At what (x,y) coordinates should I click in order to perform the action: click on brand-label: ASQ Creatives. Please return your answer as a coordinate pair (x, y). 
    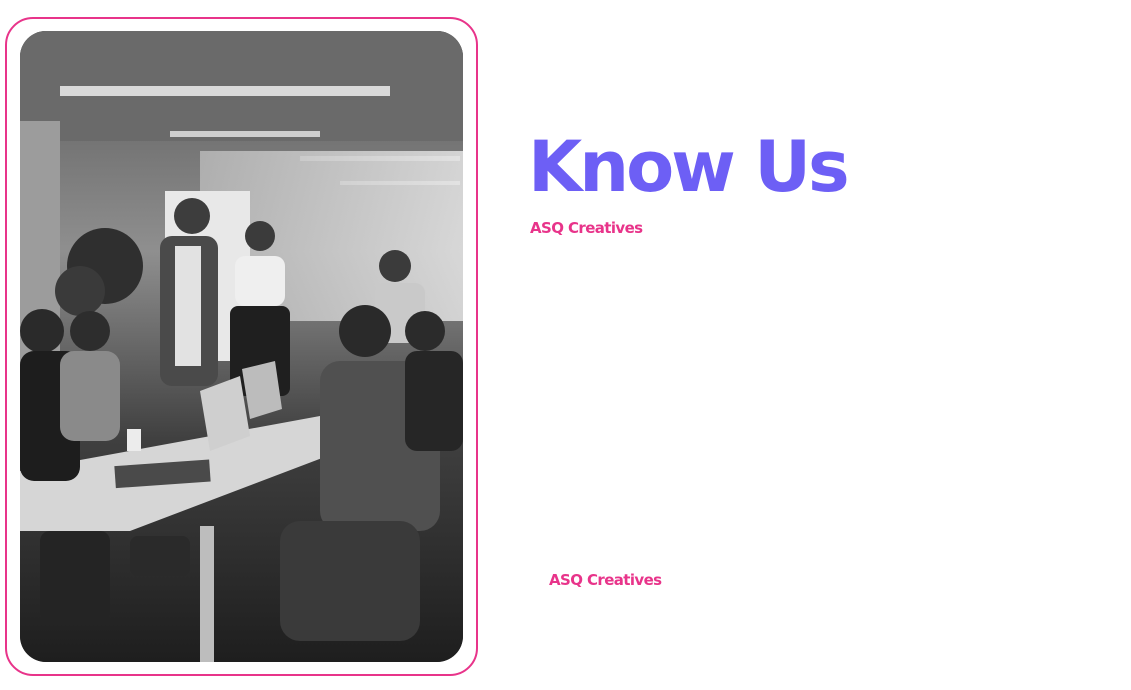
    Looking at the image, I should click on (586, 228).